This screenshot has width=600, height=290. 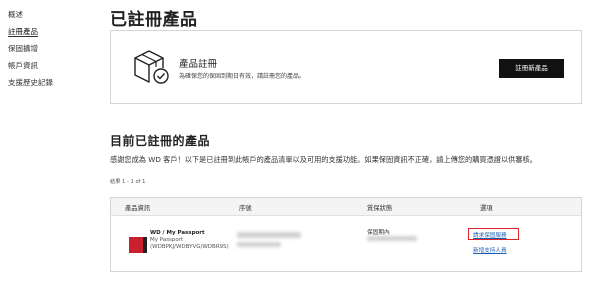 I want to click on sidebar-item-label: 概述, so click(x=15, y=14).